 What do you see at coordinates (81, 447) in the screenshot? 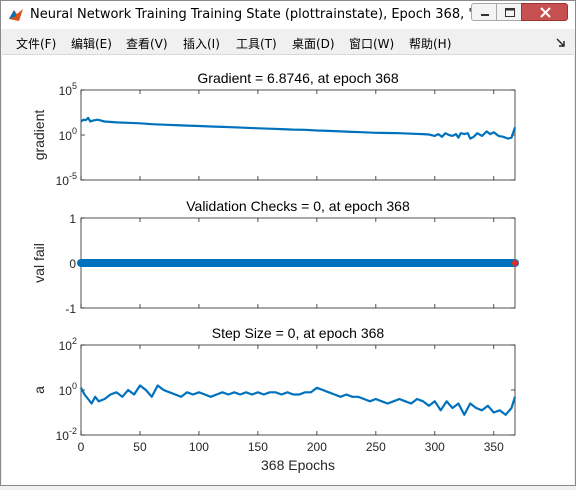
I see `x-tick-label: 0` at bounding box center [81, 447].